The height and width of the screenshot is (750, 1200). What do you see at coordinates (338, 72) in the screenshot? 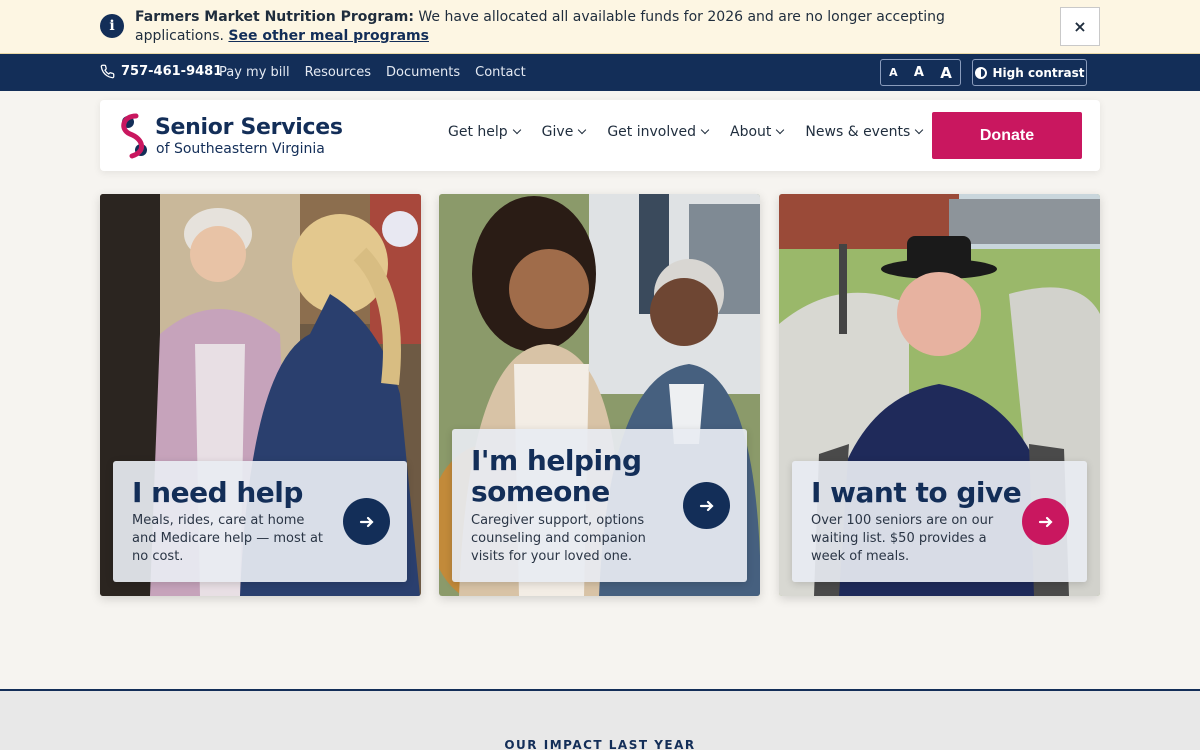
I see `resources-link: Resources` at bounding box center [338, 72].